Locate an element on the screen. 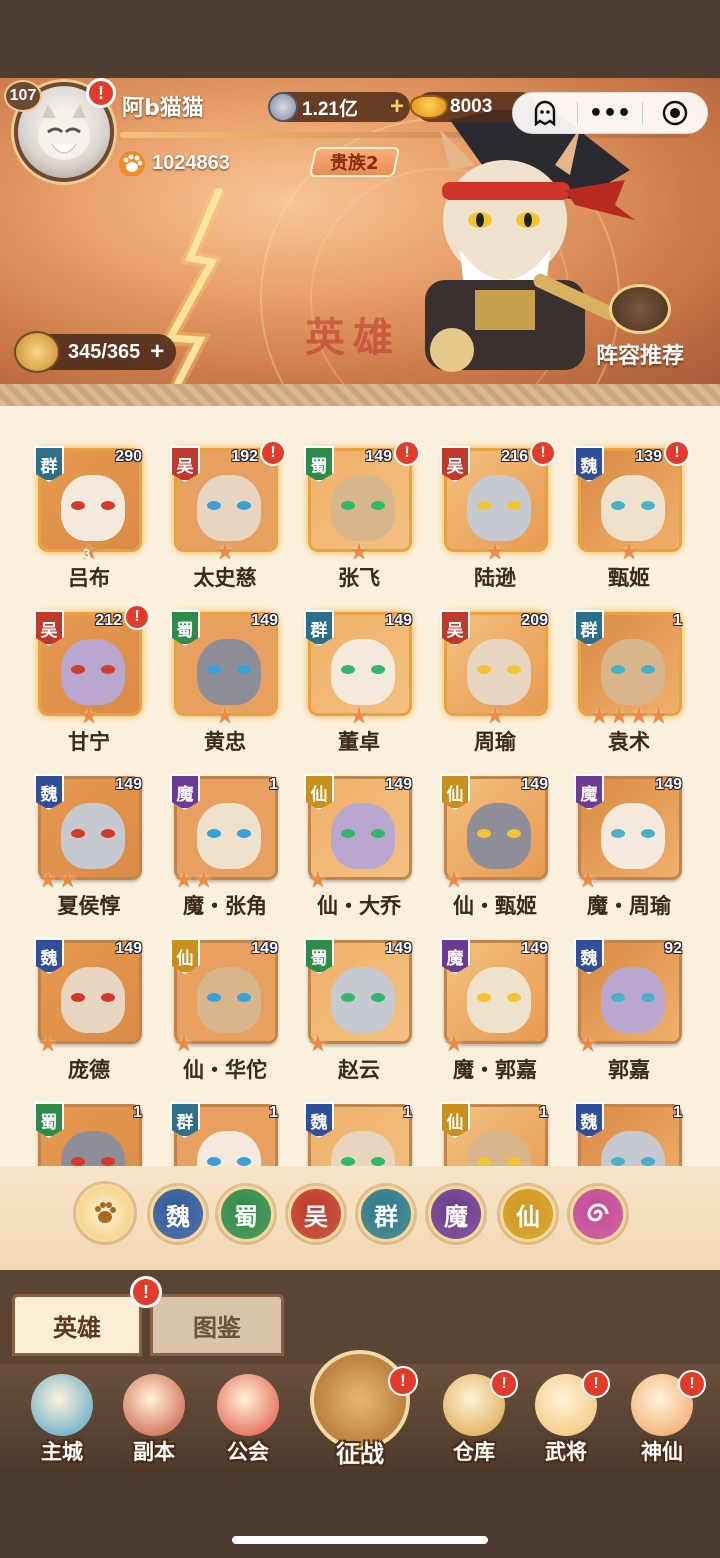 The width and height of the screenshot is (720, 1558). hero-card: 魔 149 ★ 魔・郭嘉 is located at coordinates (495, 999).